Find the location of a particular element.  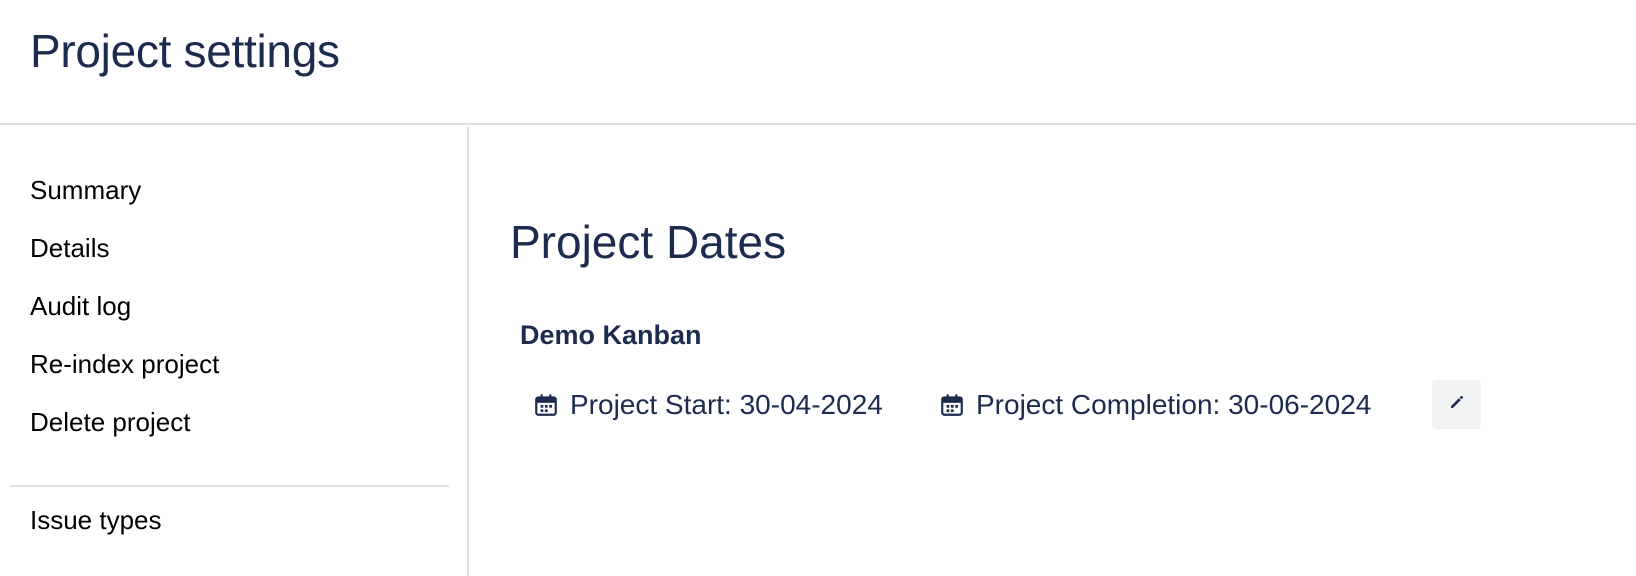

sidebar-item-issue-types: Issue types is located at coordinates (96, 520).